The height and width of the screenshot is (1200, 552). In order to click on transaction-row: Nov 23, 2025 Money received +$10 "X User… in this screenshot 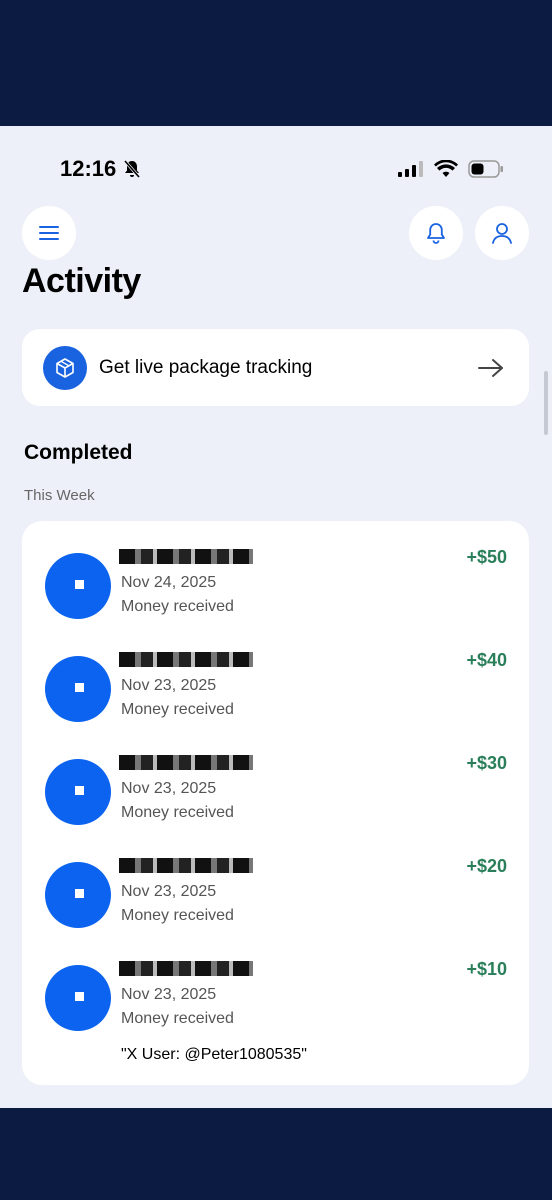, I will do `click(275, 1003)`.